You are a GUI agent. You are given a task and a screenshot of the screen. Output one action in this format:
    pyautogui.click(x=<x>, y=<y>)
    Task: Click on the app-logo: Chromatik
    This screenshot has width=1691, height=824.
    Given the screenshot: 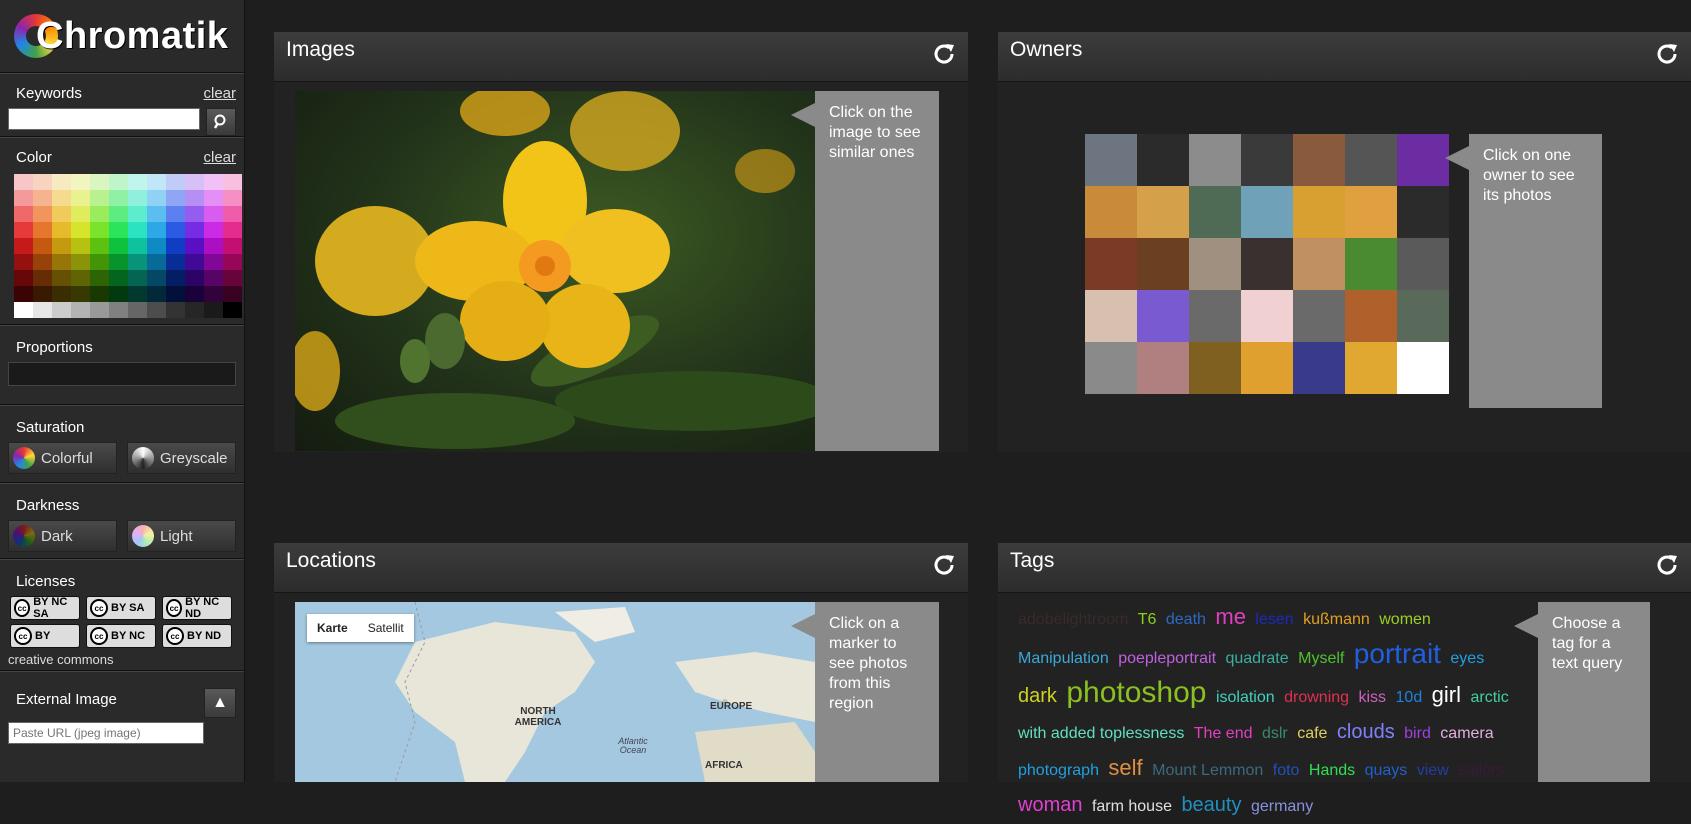 What is the action you would take?
    pyautogui.click(x=122, y=36)
    